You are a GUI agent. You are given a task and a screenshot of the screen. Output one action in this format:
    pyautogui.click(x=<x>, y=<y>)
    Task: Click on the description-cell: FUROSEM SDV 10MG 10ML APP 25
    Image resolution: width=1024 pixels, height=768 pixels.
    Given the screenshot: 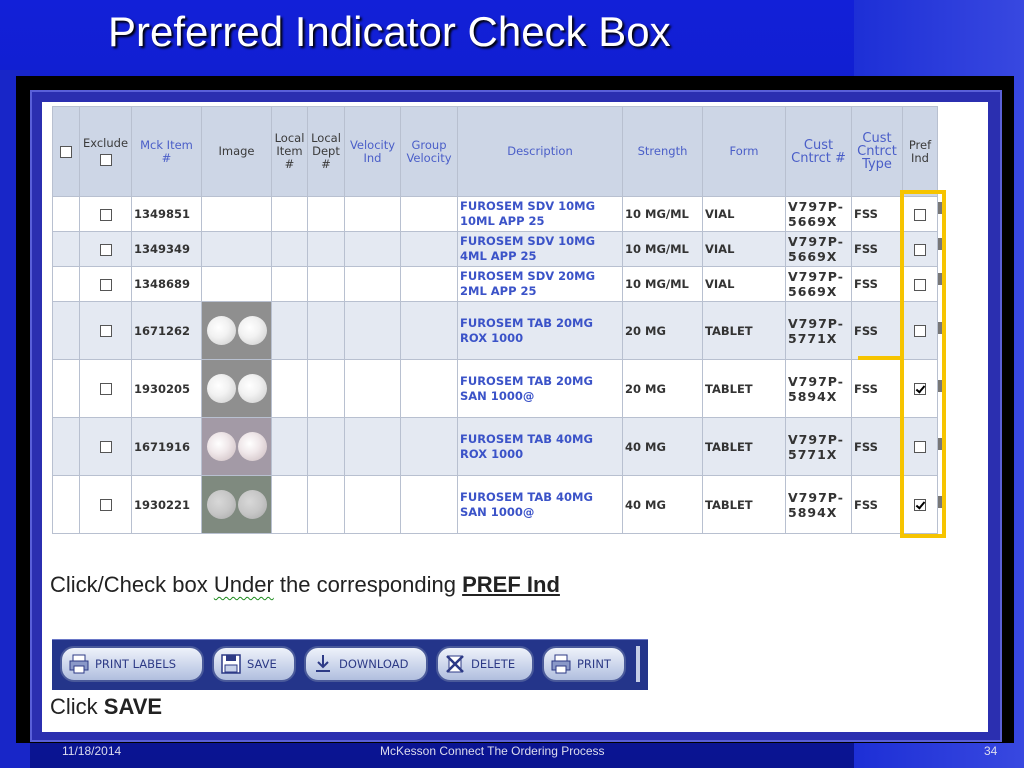 What is the action you would take?
    pyautogui.click(x=540, y=214)
    